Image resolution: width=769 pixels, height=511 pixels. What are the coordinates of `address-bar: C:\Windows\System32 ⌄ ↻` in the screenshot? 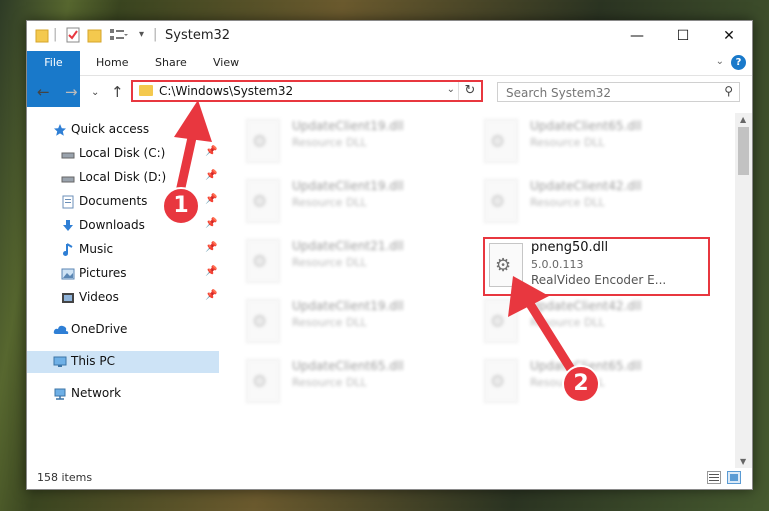 It's located at (307, 91).